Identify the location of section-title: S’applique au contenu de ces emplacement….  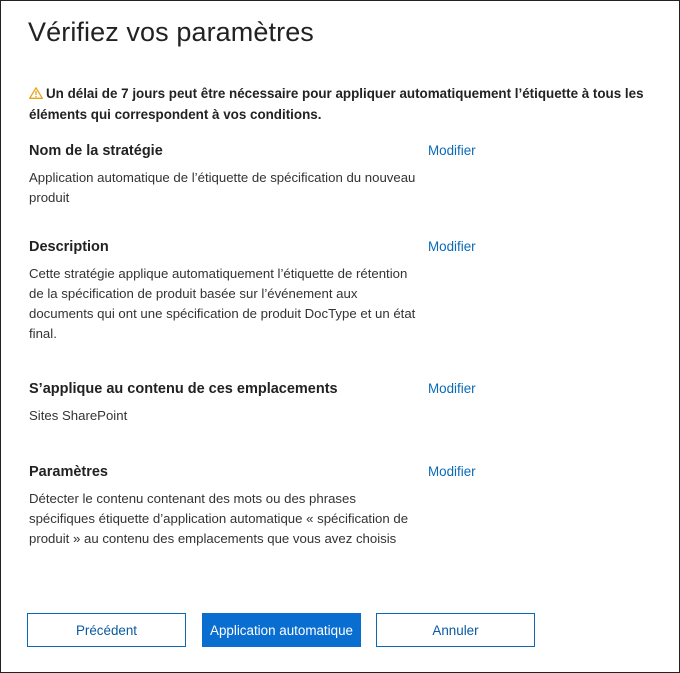
(183, 389).